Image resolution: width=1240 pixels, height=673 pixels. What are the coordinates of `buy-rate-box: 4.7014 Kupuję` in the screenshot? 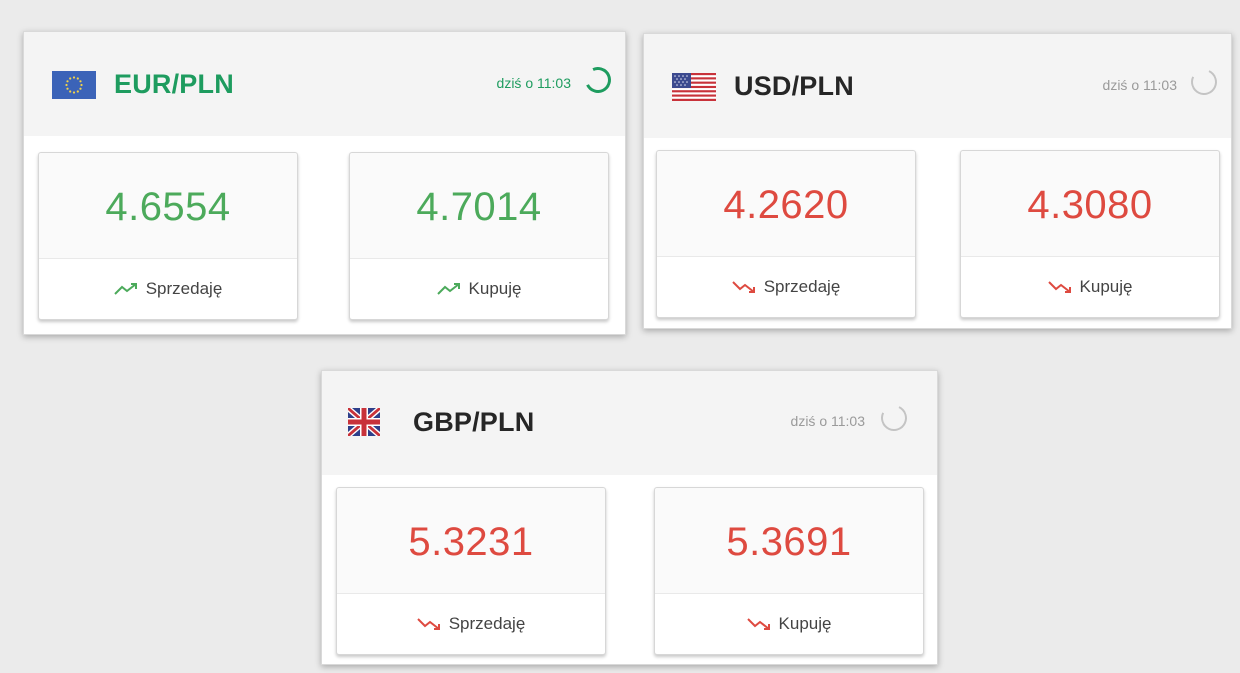 It's located at (479, 236).